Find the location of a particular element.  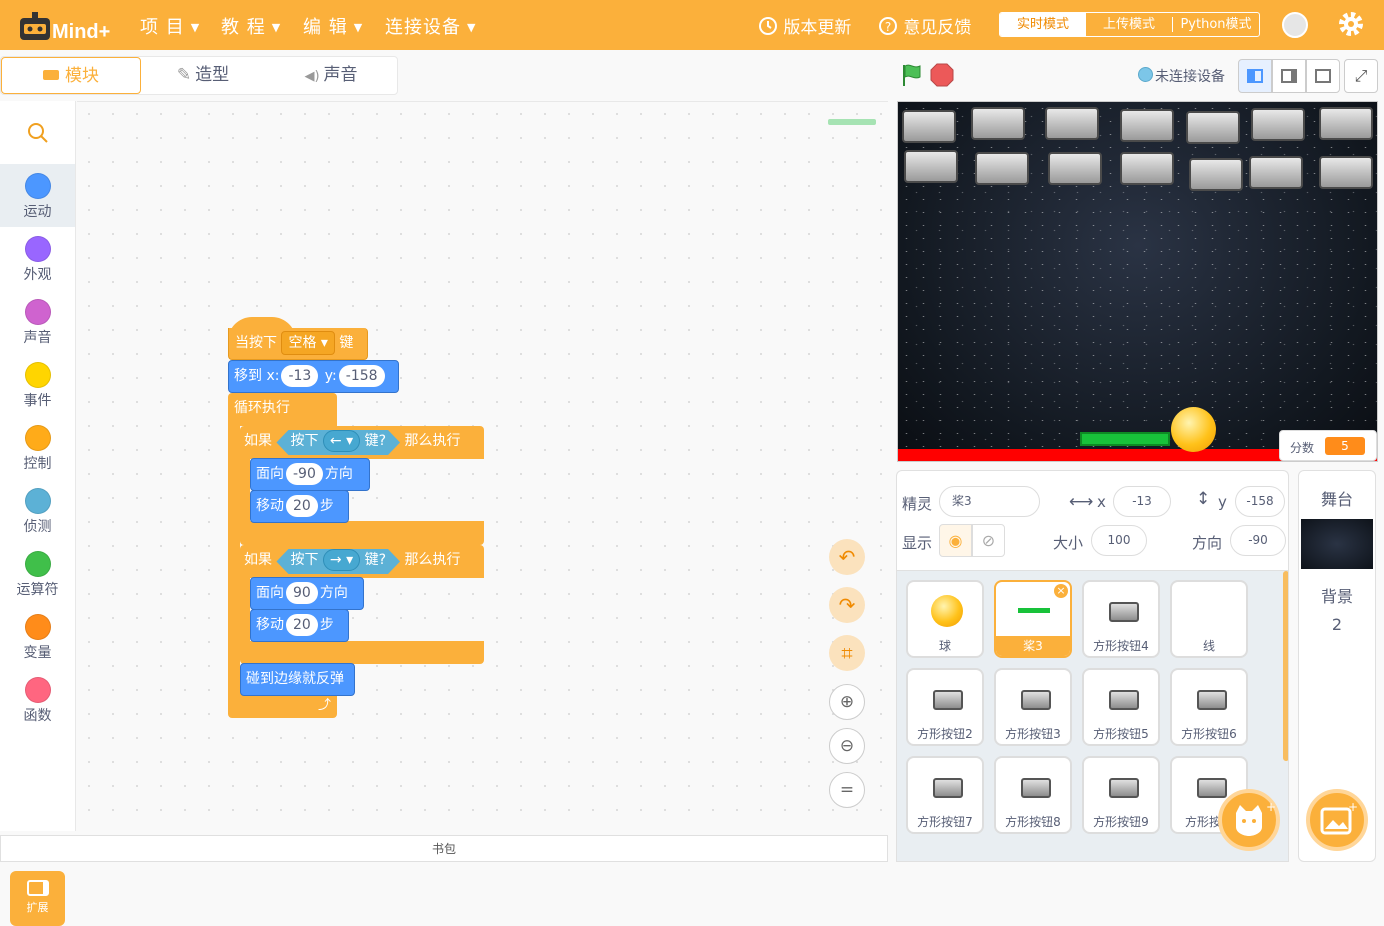

zoom-in-button: ⊕ is located at coordinates (847, 702).